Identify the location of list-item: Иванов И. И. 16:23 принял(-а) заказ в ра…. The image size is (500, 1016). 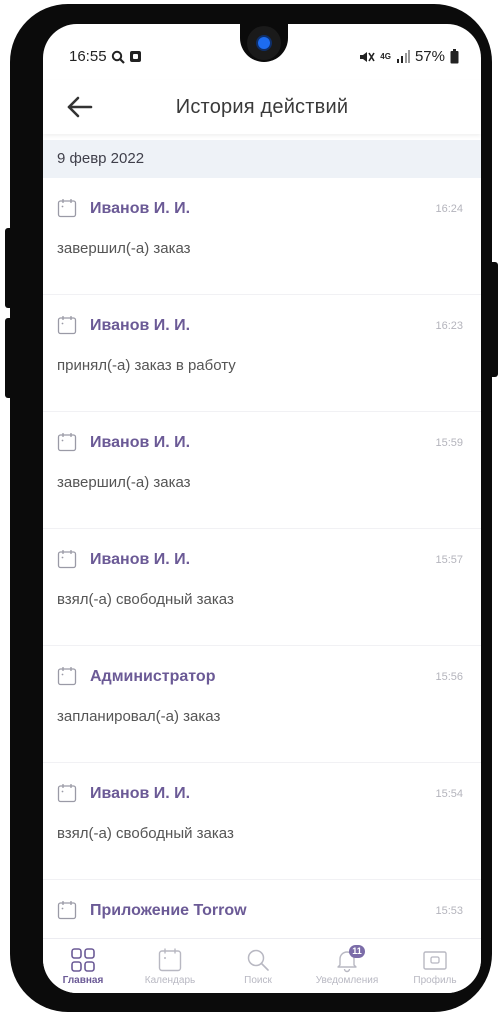
(262, 353).